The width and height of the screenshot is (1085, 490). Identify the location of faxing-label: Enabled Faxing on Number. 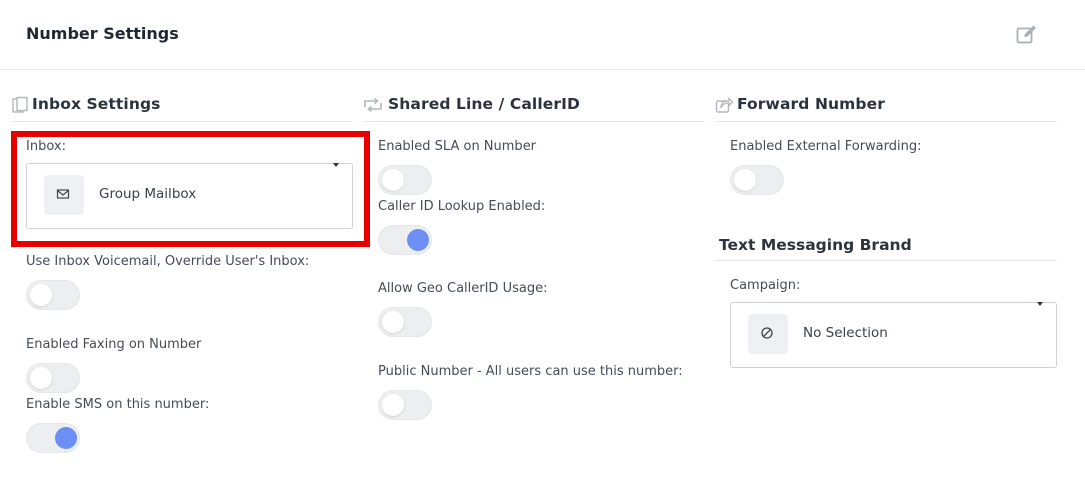
(114, 344).